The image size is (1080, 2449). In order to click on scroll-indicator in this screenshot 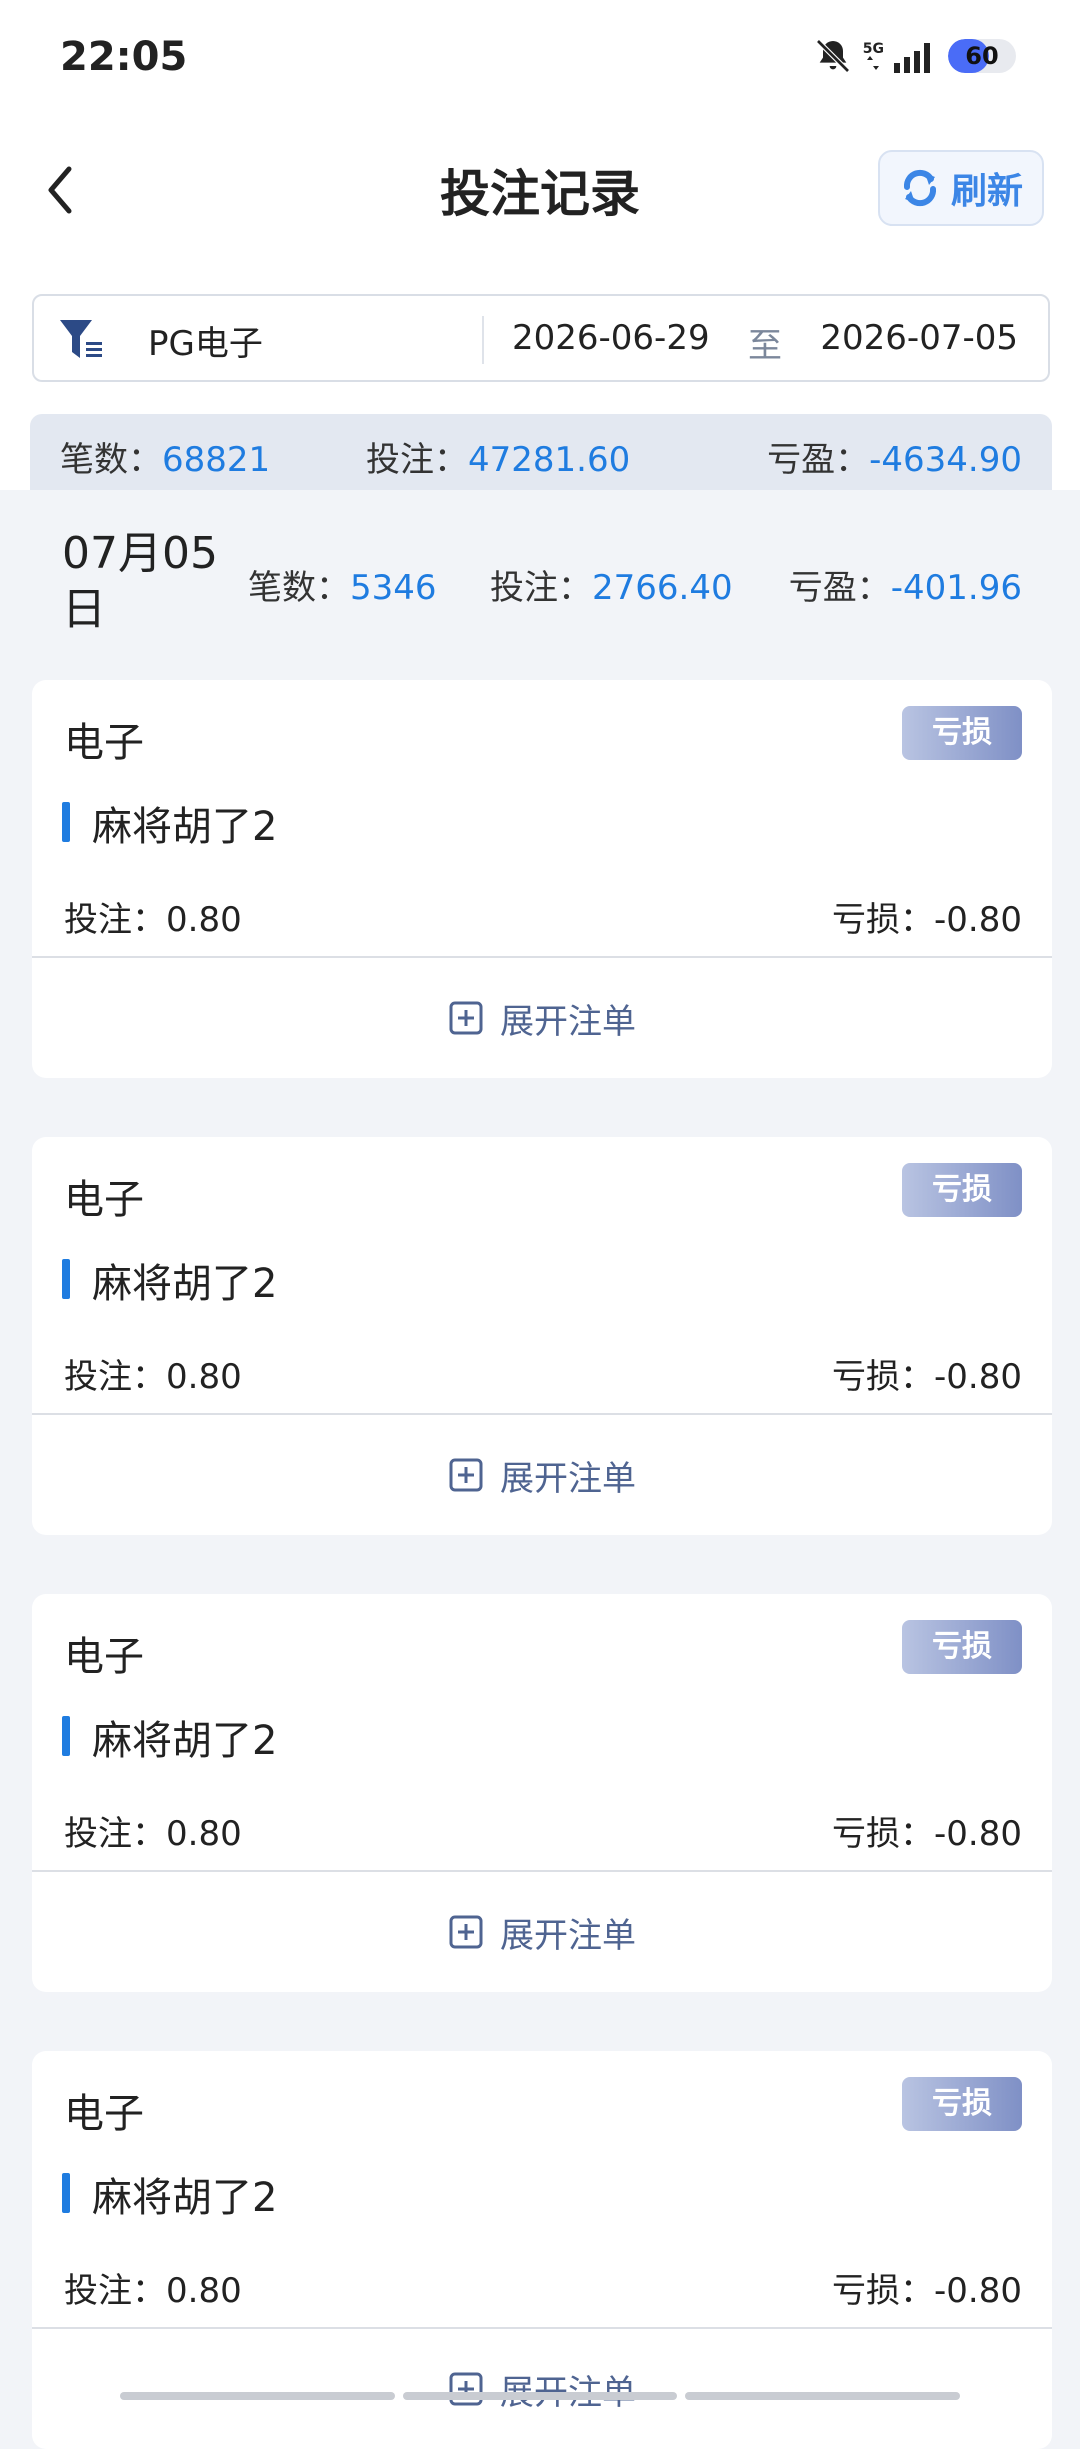, I will do `click(540, 2396)`.